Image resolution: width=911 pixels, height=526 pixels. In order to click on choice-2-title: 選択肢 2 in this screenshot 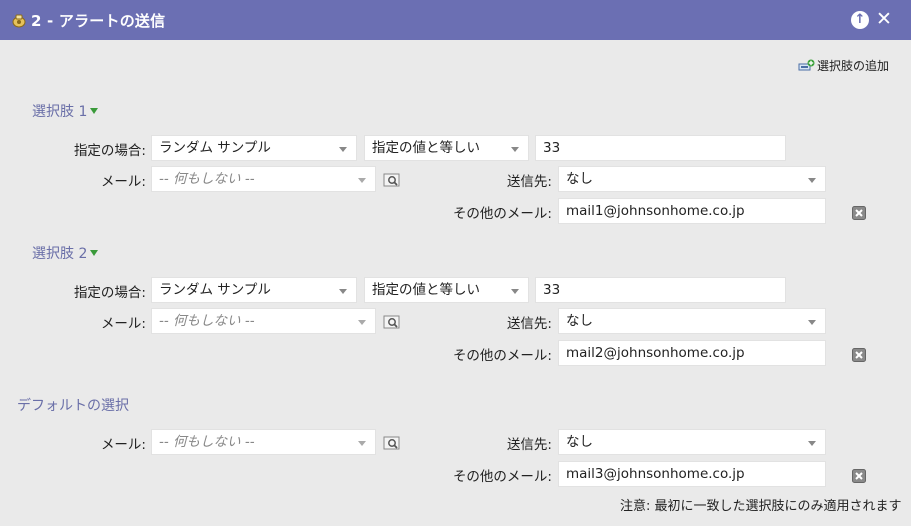, I will do `click(65, 253)`.